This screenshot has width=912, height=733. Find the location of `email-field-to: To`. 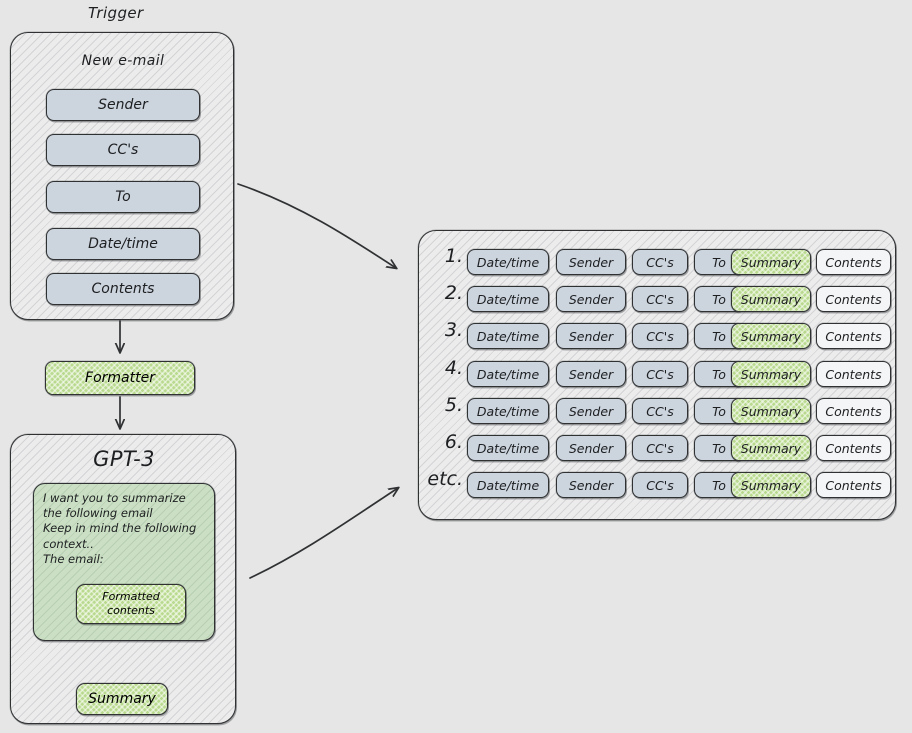

email-field-to: To is located at coordinates (123, 197).